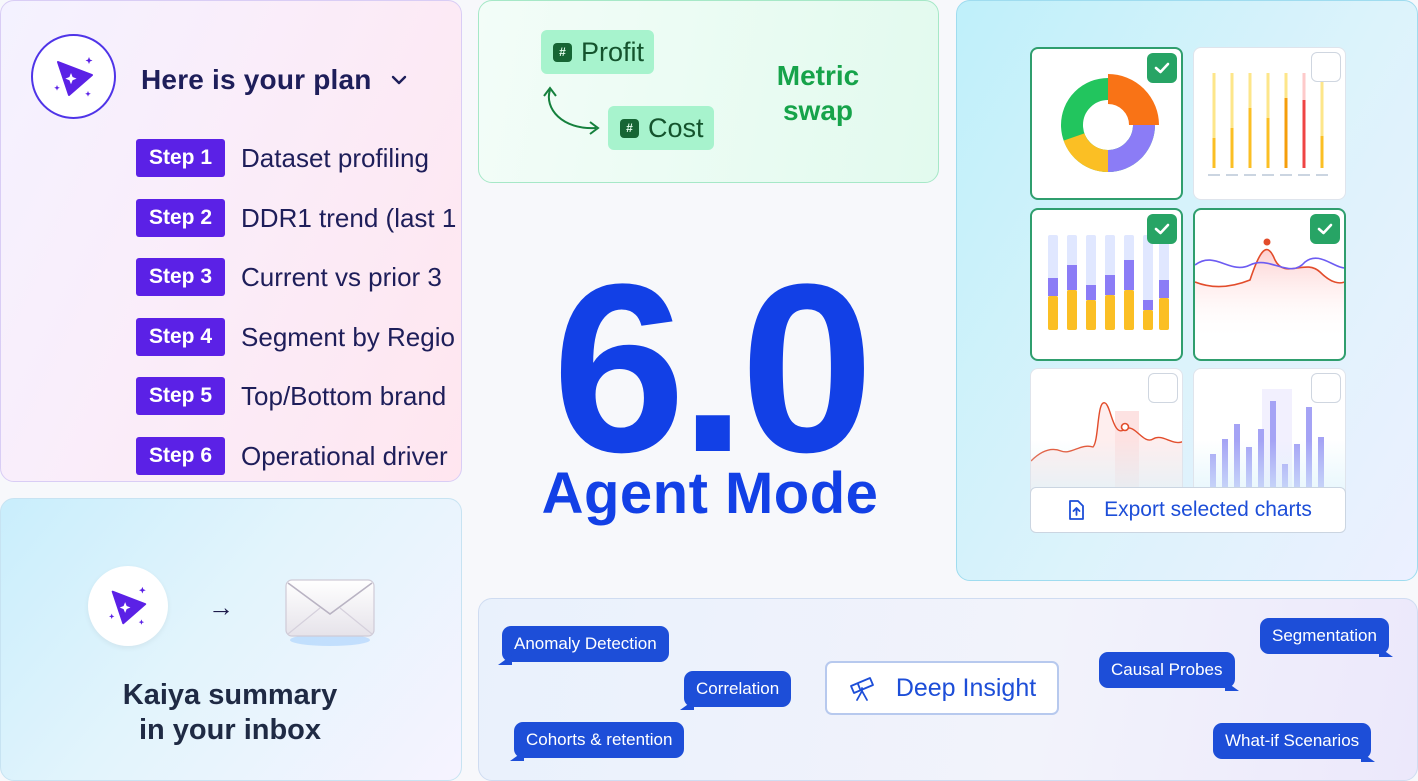 The image size is (1418, 781). I want to click on step-badge: Step 5, so click(181, 396).